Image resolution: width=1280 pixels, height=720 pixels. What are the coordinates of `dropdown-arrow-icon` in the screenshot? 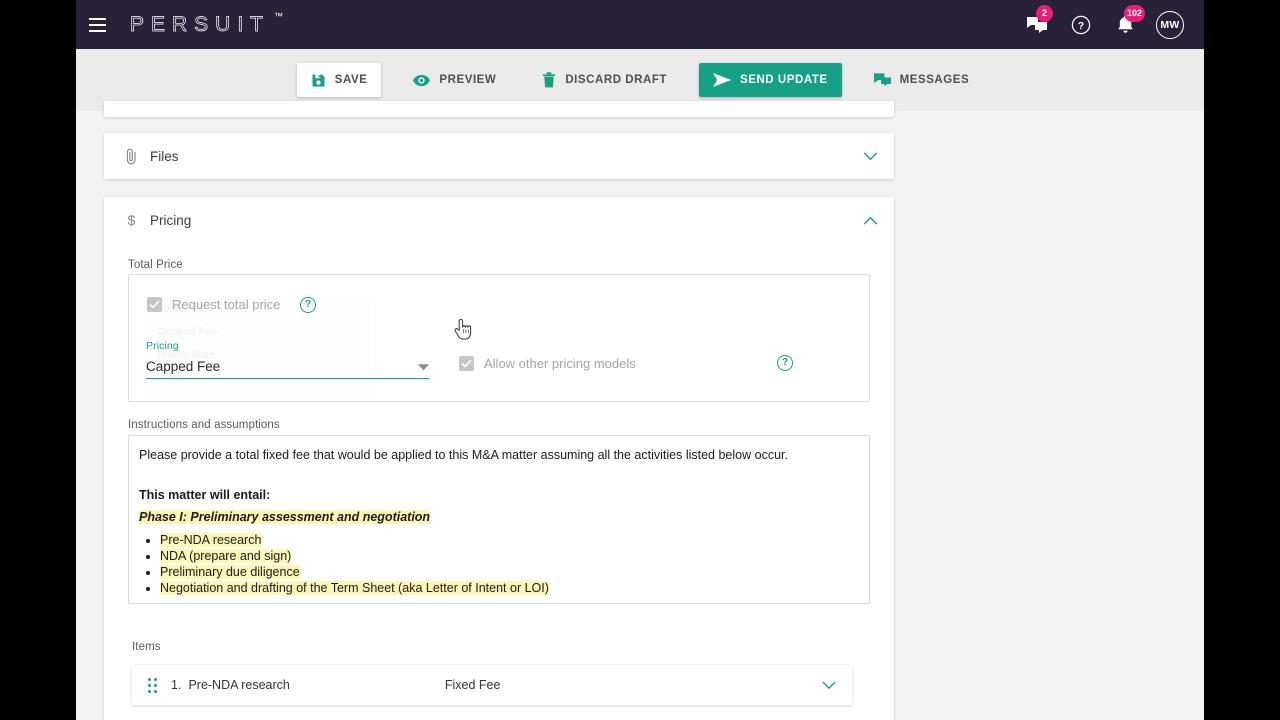 It's located at (423, 367).